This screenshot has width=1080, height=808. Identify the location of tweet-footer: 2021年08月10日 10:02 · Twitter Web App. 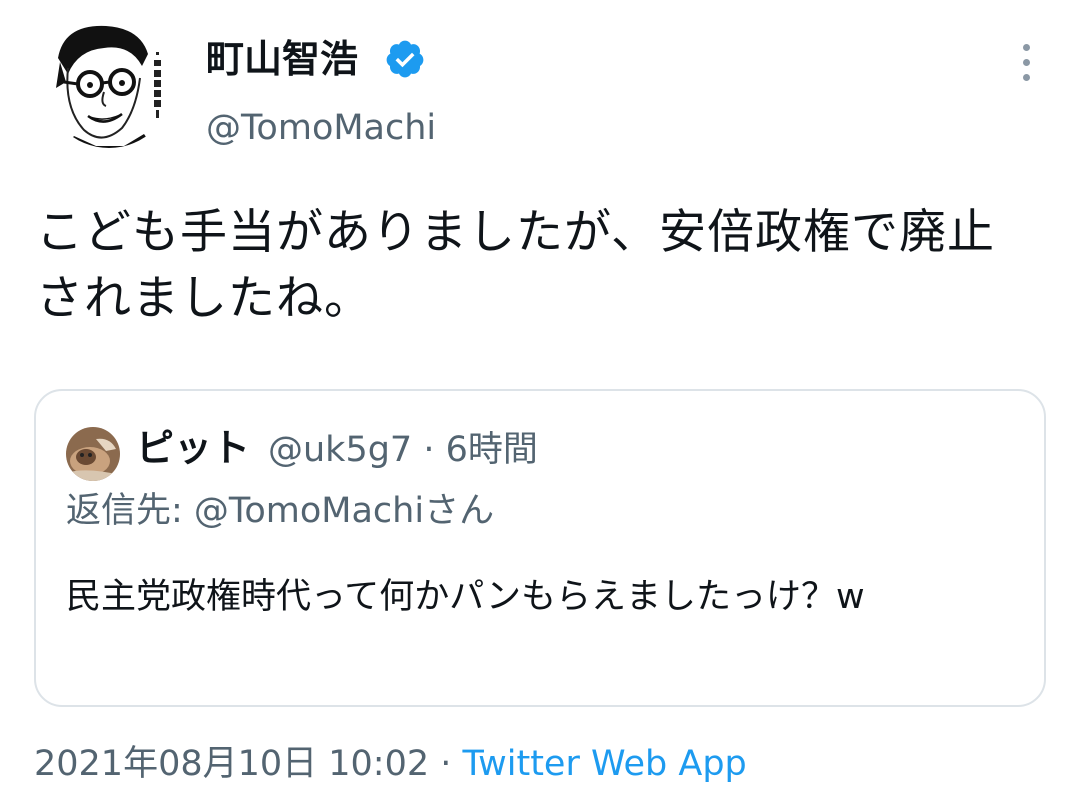
(390, 764).